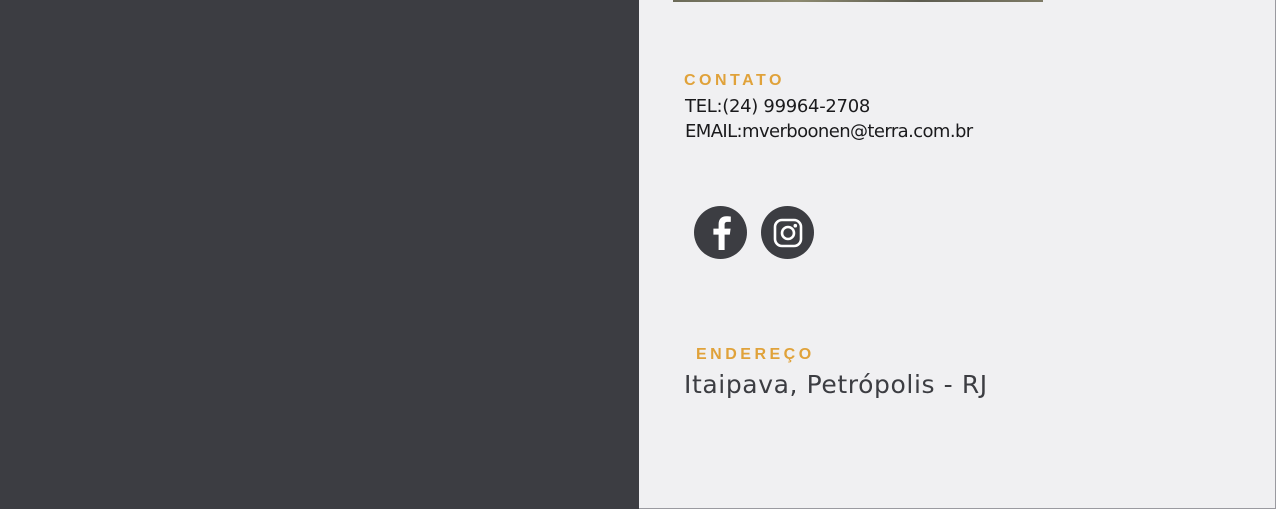 The height and width of the screenshot is (509, 1276). What do you see at coordinates (858, 1) in the screenshot?
I see `image-strip` at bounding box center [858, 1].